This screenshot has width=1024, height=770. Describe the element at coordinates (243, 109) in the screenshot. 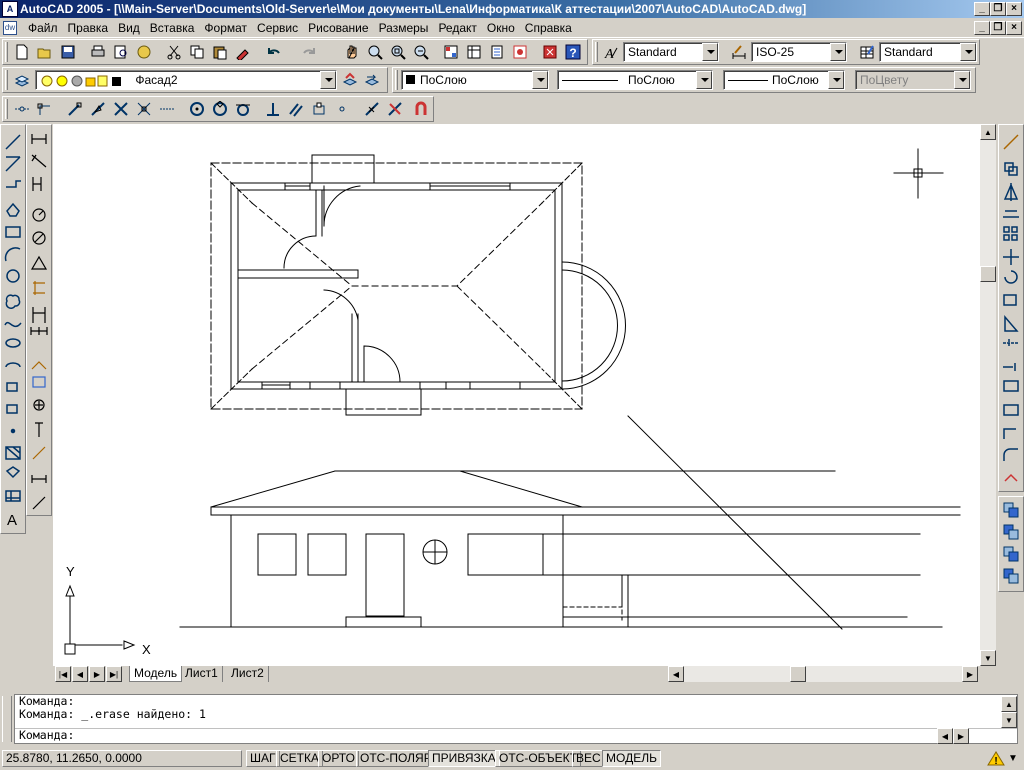

I see `snap-tangent-icon` at that location.